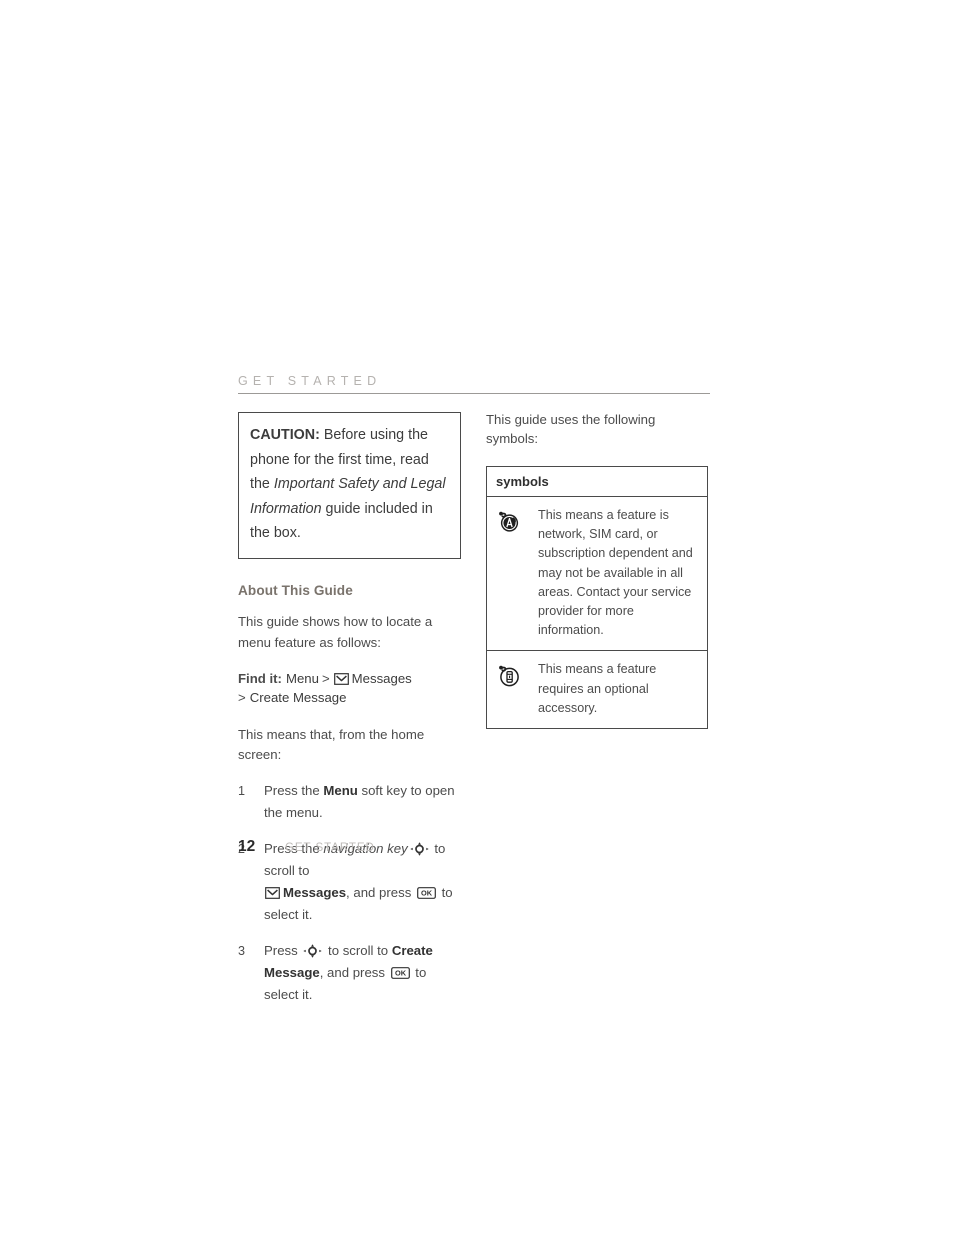  What do you see at coordinates (597, 481) in the screenshot?
I see `symbols-table-header: symbols` at bounding box center [597, 481].